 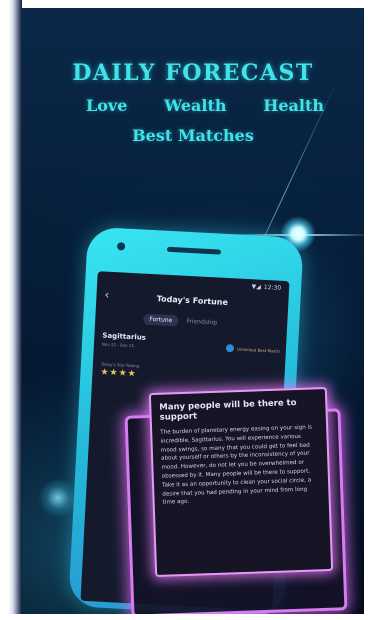 What do you see at coordinates (194, 250) in the screenshot?
I see `speaker-grille` at bounding box center [194, 250].